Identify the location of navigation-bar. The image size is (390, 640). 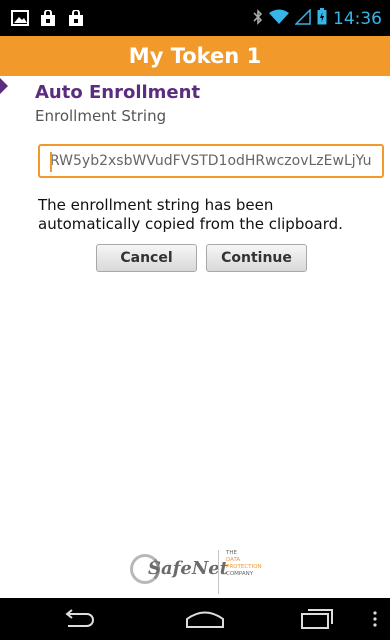
(195, 619).